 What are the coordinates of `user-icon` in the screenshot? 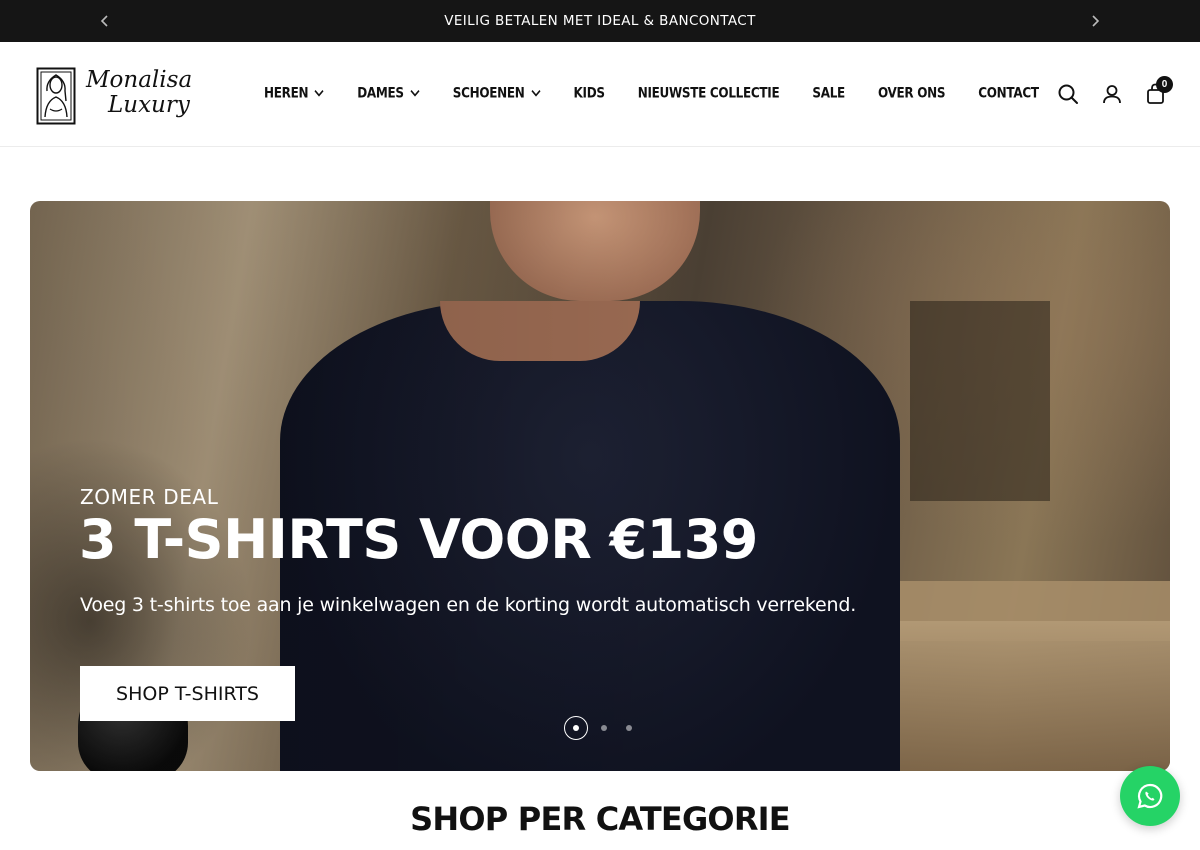 It's located at (1112, 94).